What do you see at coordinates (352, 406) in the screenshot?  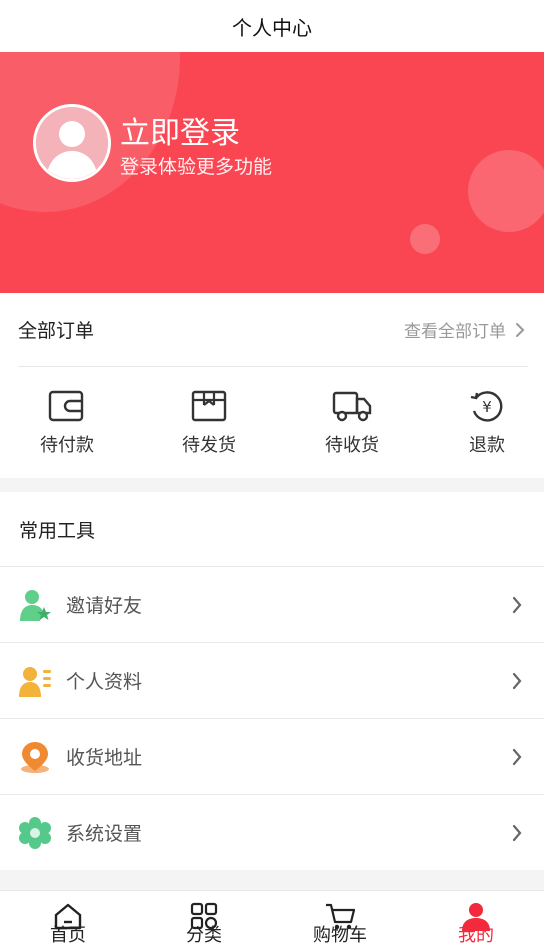 I see `truck-icon` at bounding box center [352, 406].